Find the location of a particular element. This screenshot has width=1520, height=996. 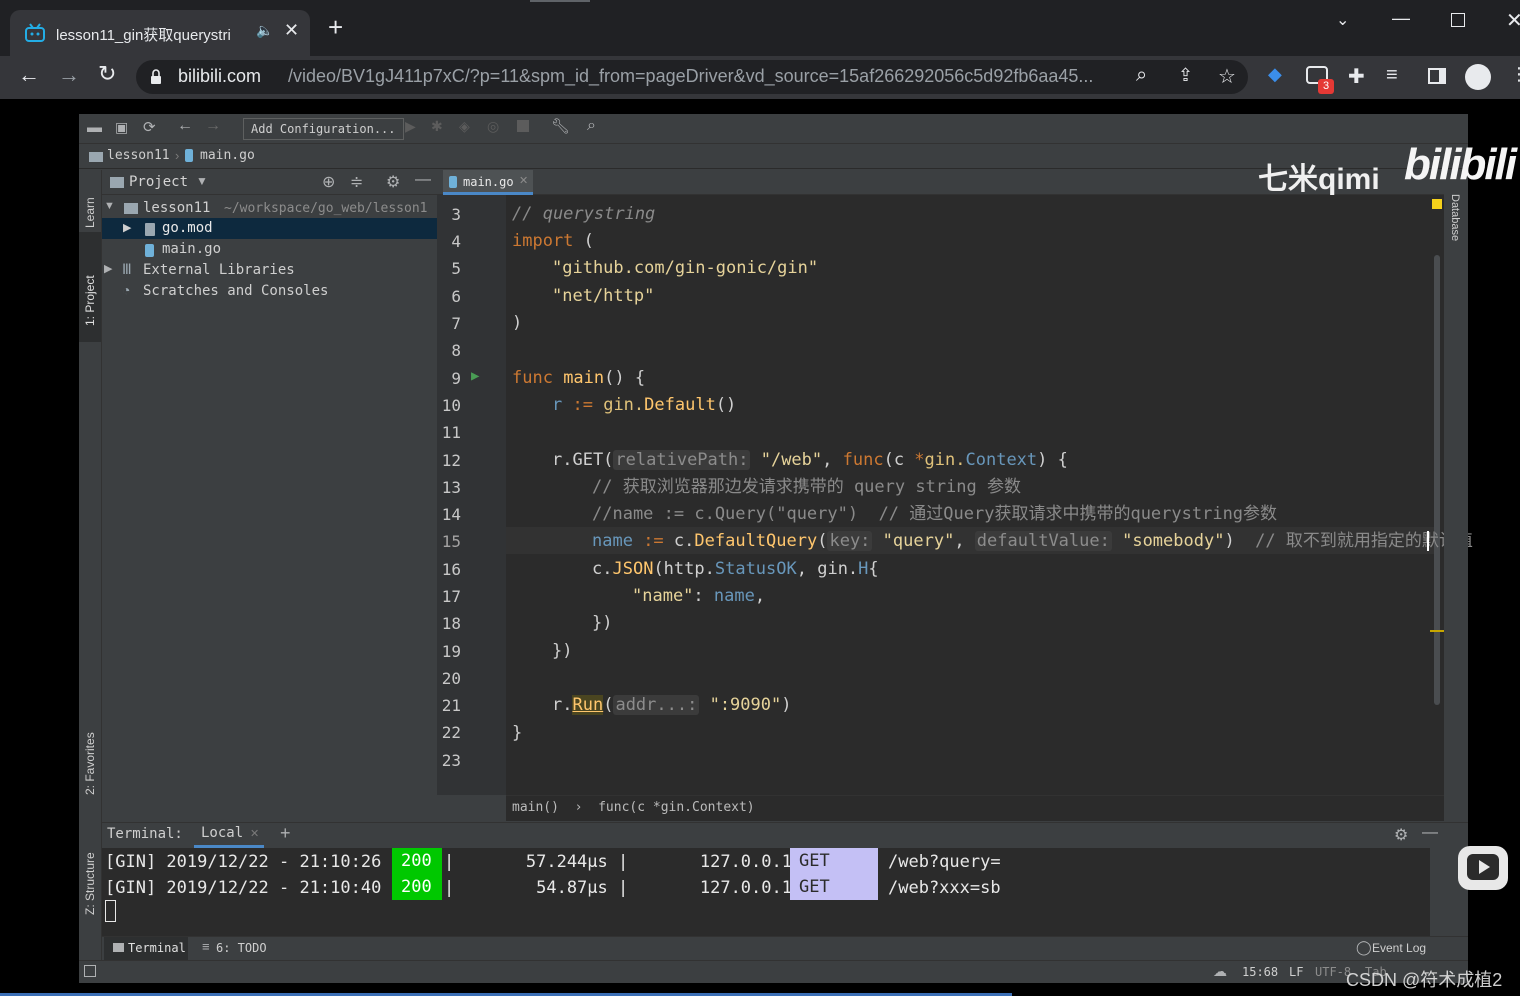

code-text: , is located at coordinates (832, 460).